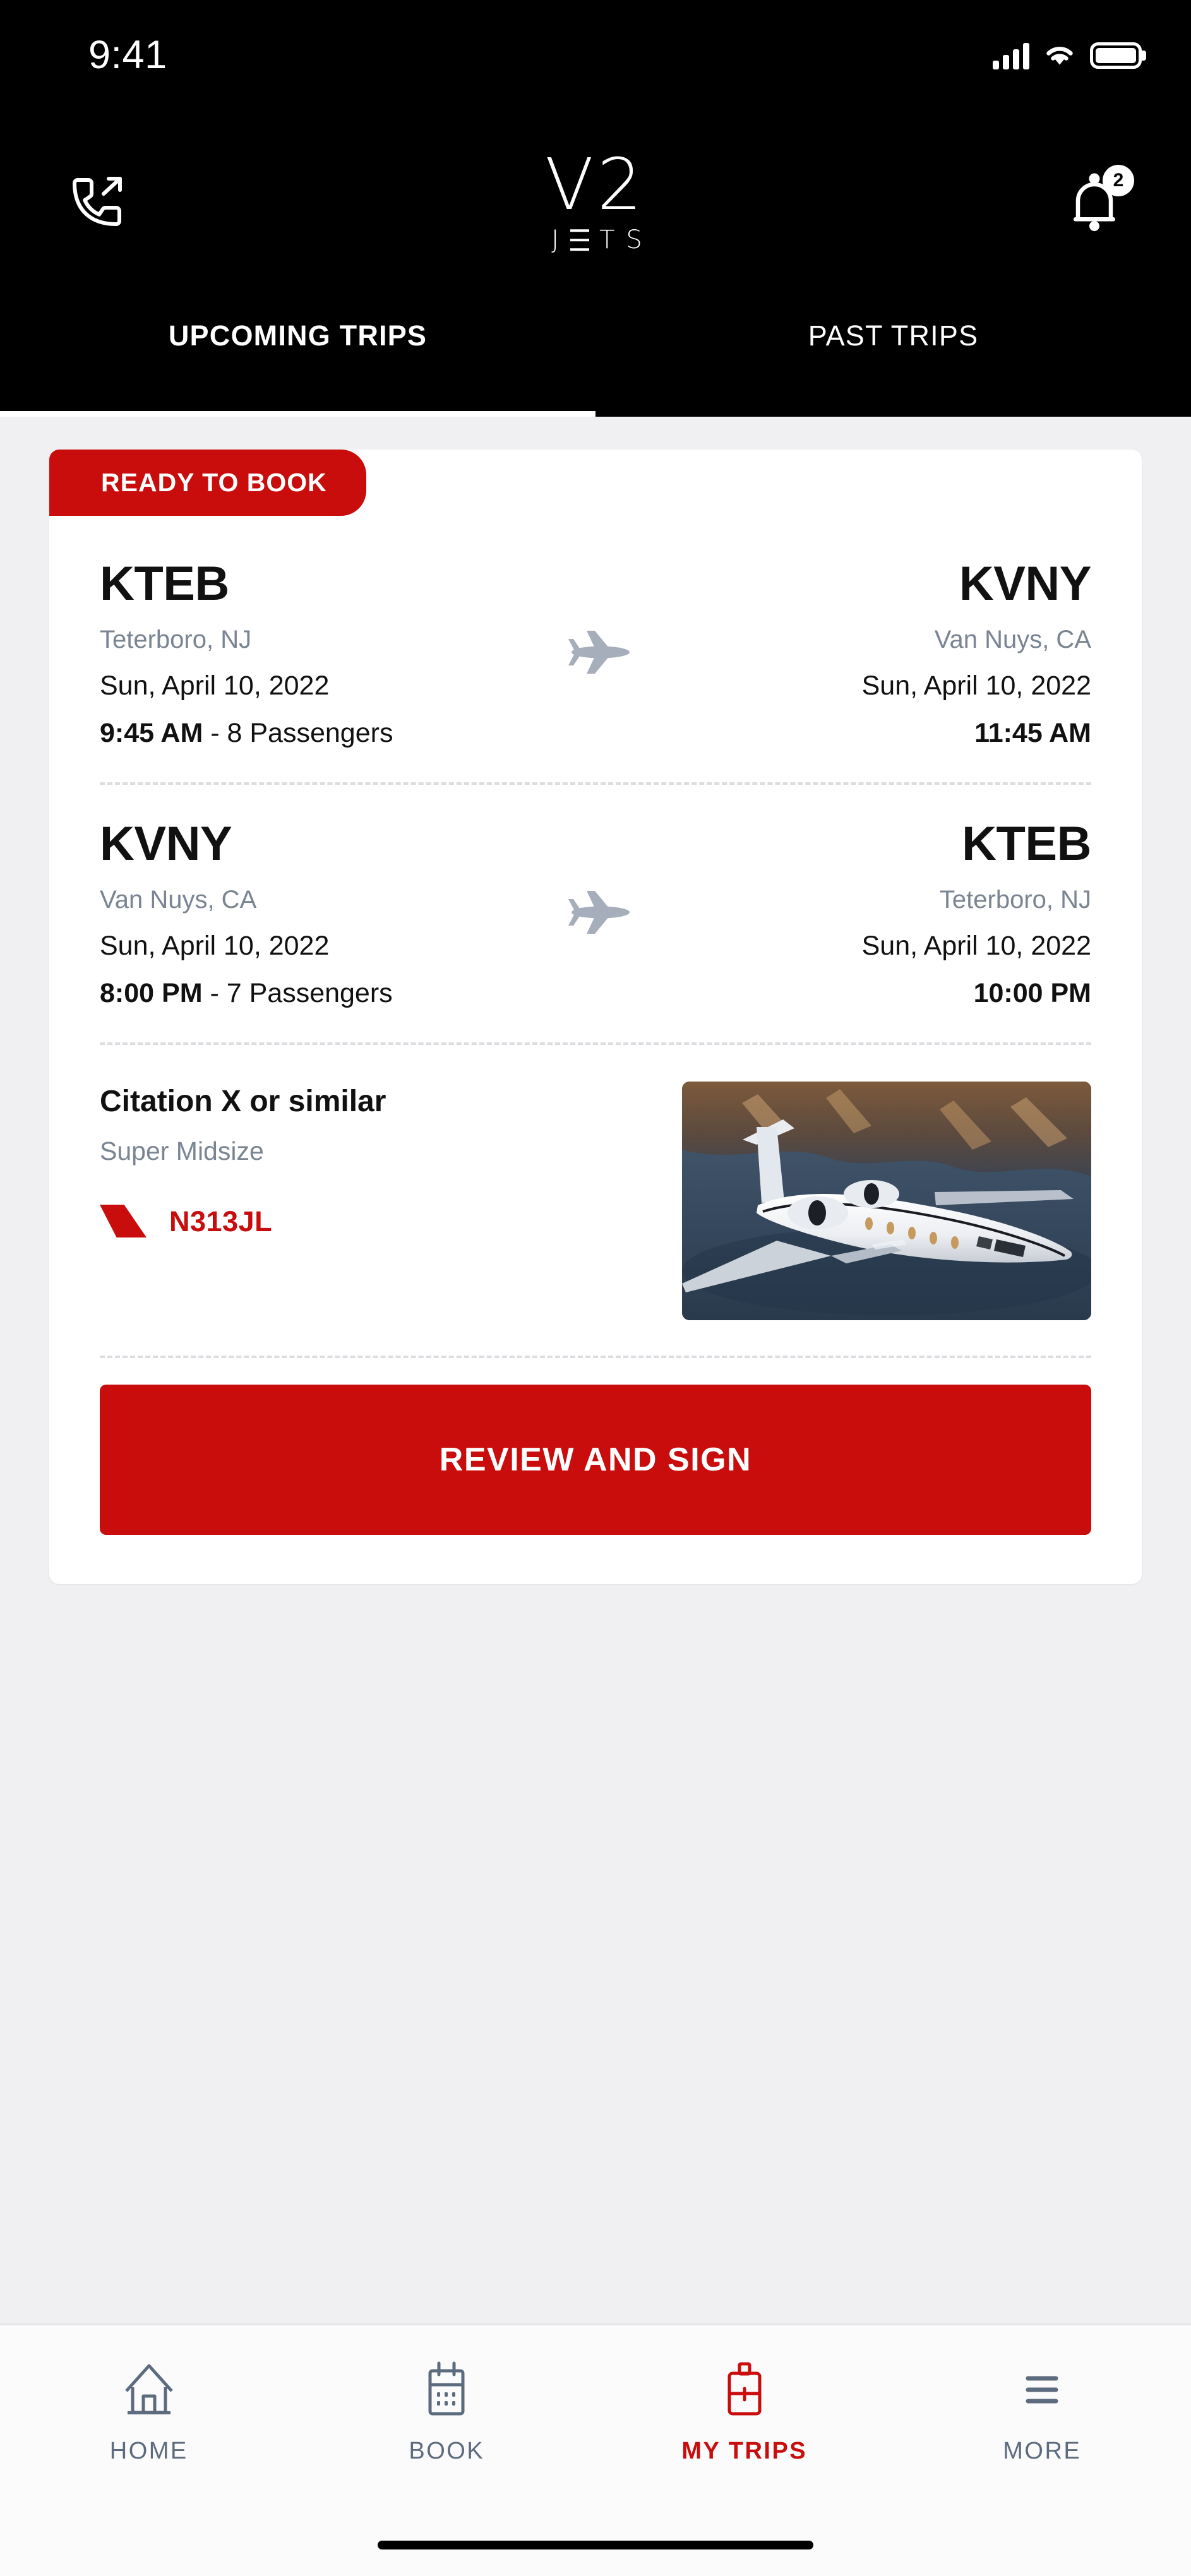  I want to click on leg-1-passengers: - 8 Passengers, so click(301, 733).